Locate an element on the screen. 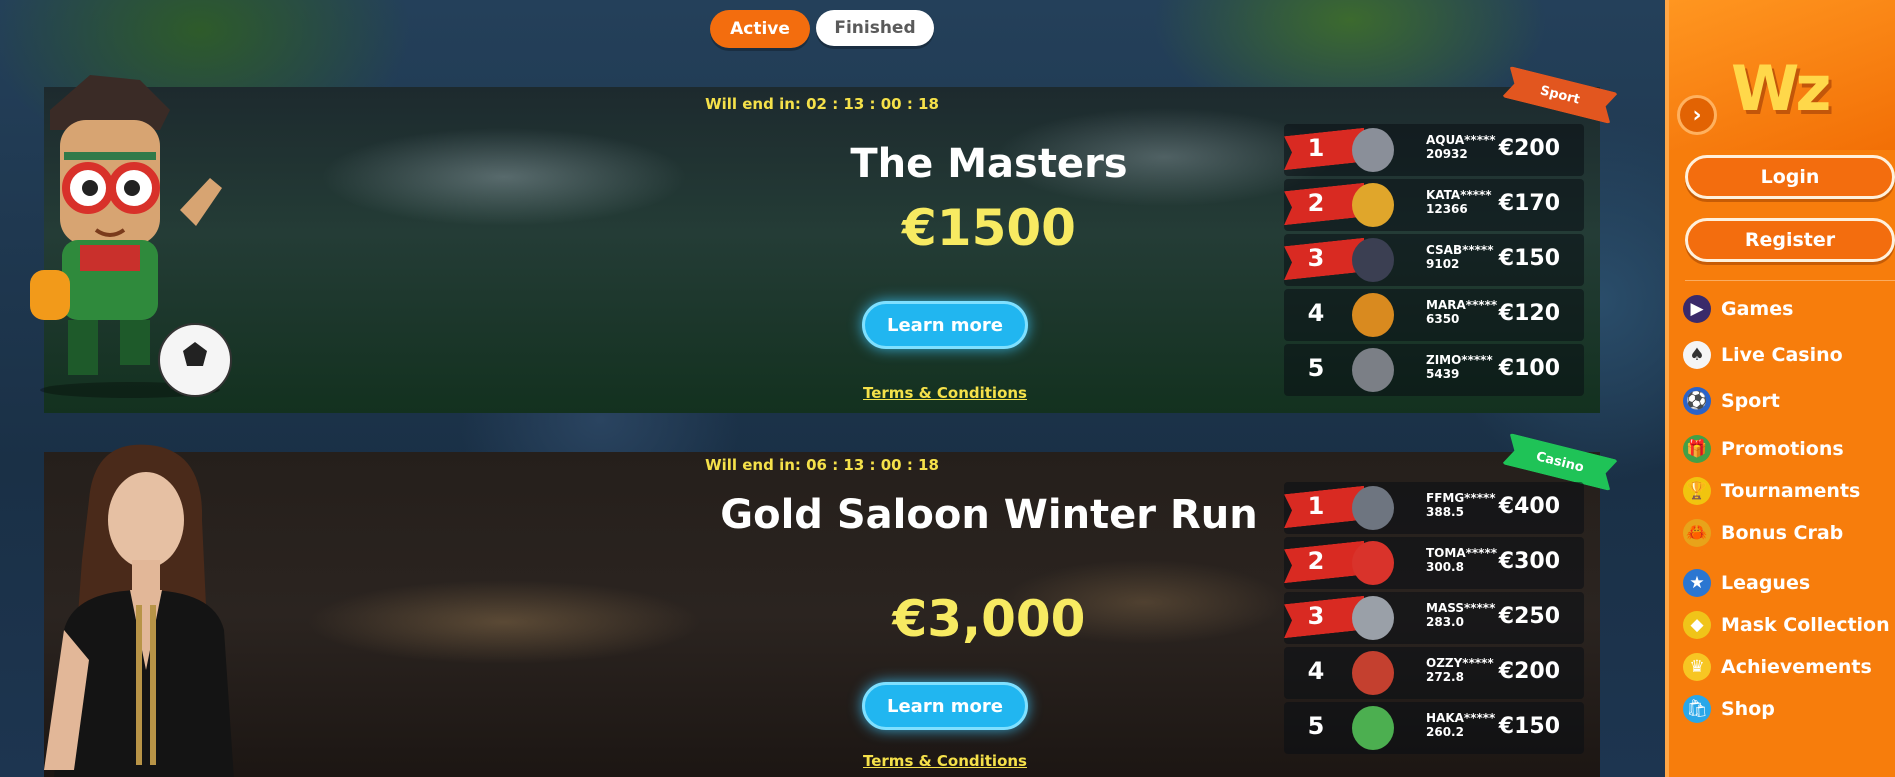 The image size is (1895, 777). sidebar-item-games: ▶ Games is located at coordinates (1738, 309).